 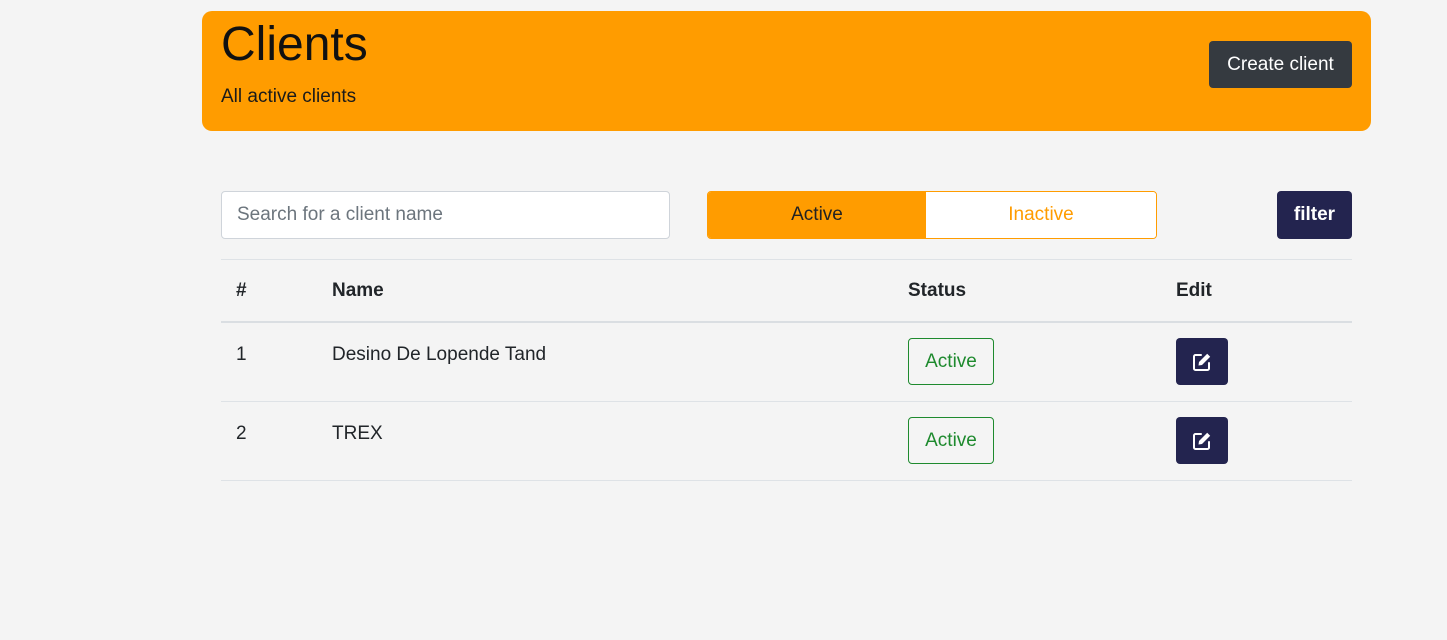 I want to click on client-name: Desino De Lopende Tand, so click(x=439, y=354).